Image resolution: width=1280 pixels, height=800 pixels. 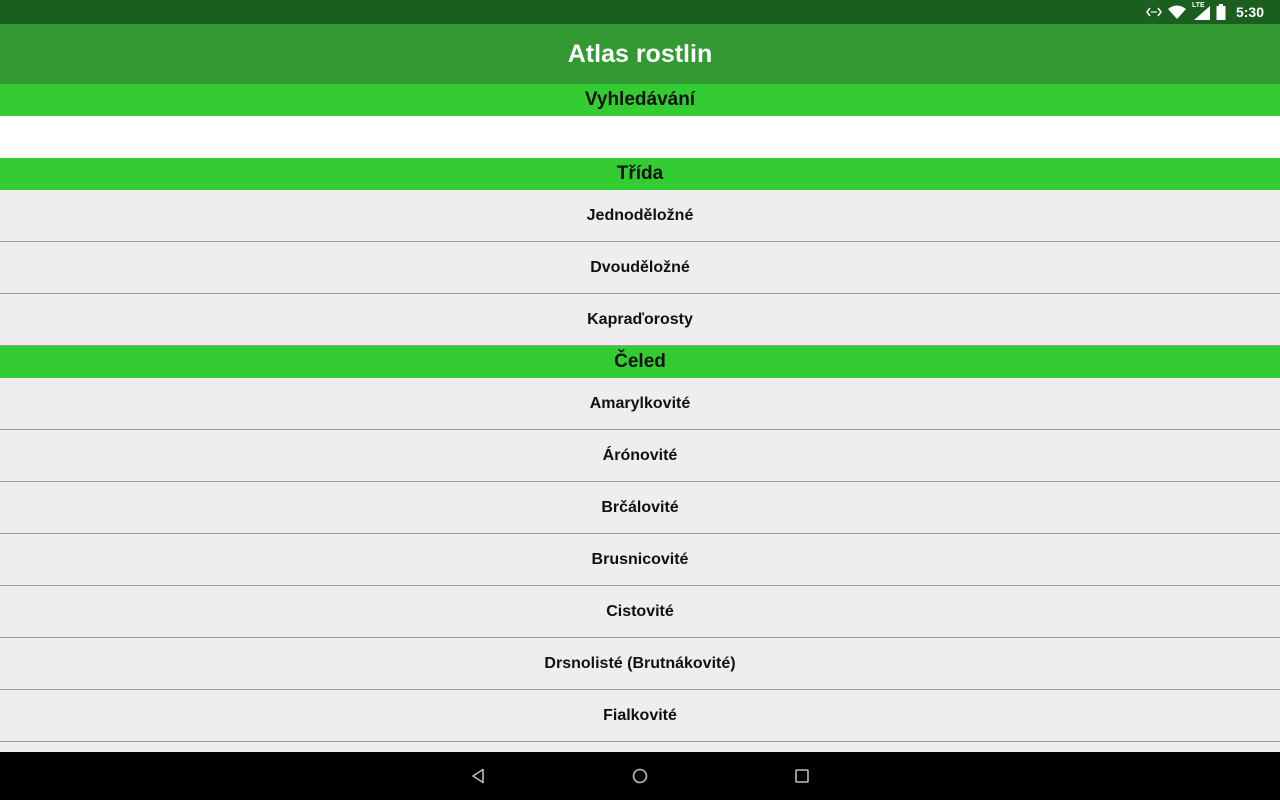 What do you see at coordinates (1154, 12) in the screenshot?
I see `data-sync-icon` at bounding box center [1154, 12].